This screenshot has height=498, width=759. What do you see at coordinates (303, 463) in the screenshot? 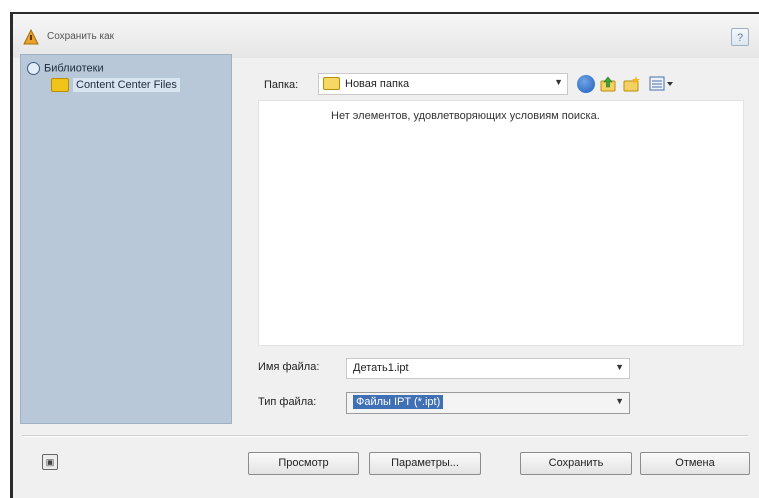
I see `preview-button: Просмотр` at bounding box center [303, 463].